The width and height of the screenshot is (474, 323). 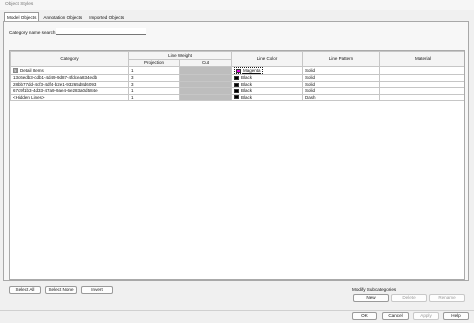 What do you see at coordinates (62, 16) in the screenshot?
I see `tab-annotation-objects: Annotation Objects` at bounding box center [62, 16].